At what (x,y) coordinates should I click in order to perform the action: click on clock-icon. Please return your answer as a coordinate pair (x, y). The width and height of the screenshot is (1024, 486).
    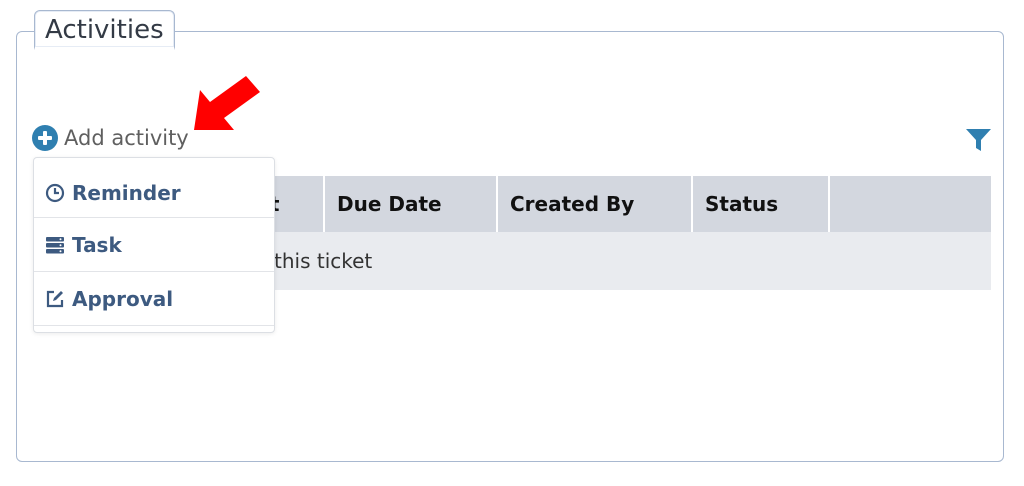
    Looking at the image, I should click on (55, 192).